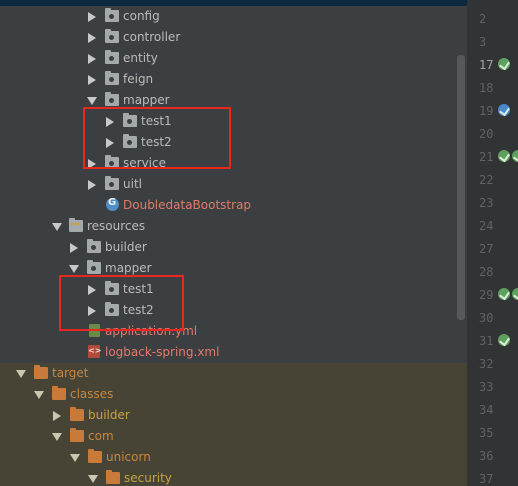 Image resolution: width=518 pixels, height=486 pixels. I want to click on spring-boot-class-icon, so click(112, 204).